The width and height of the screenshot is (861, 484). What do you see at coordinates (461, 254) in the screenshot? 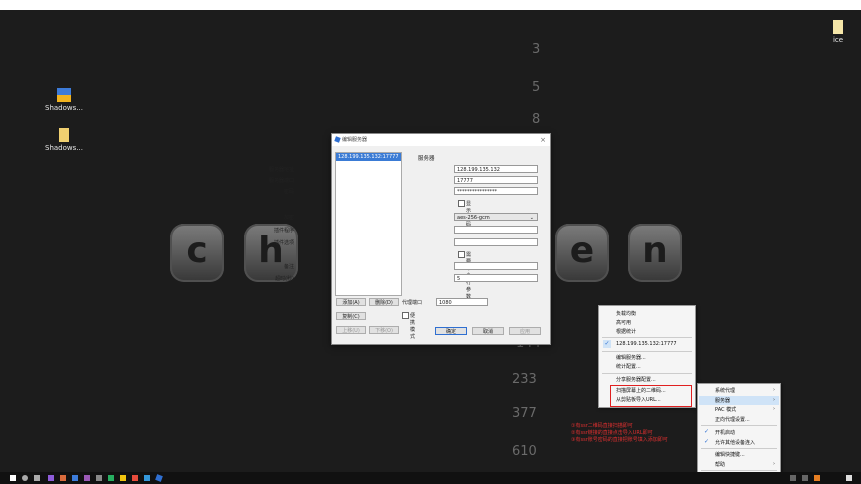
I see `plugin-args-checkbox` at bounding box center [461, 254].